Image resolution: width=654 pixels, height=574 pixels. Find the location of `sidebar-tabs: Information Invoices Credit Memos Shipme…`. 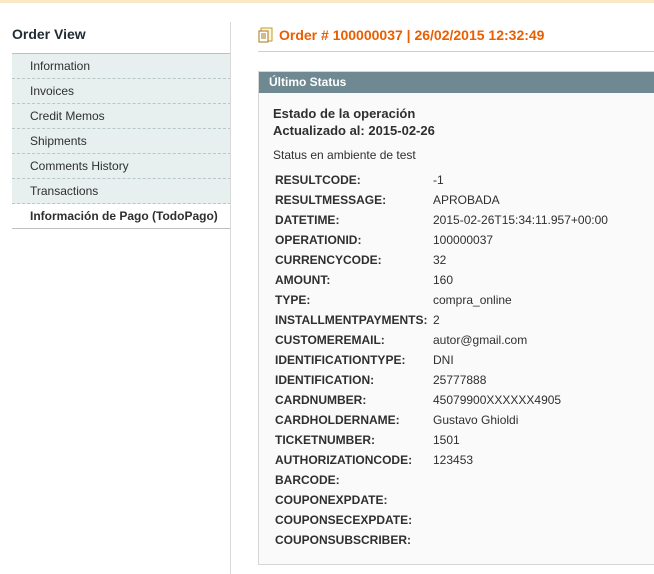

sidebar-tabs: Information Invoices Credit Memos Shipme… is located at coordinates (121, 141).